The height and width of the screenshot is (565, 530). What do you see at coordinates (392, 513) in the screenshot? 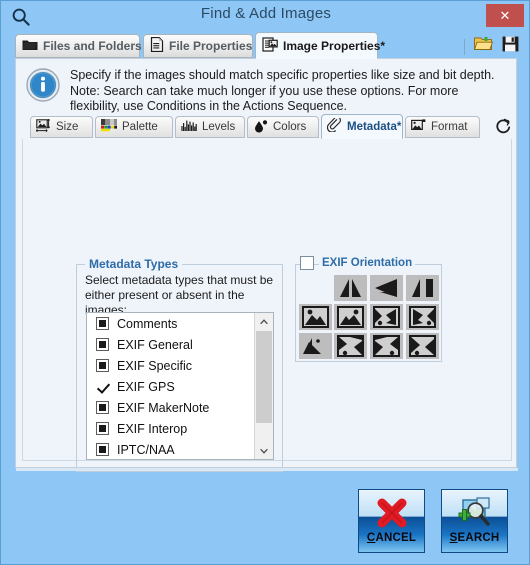
I see `red-x-icon` at bounding box center [392, 513].